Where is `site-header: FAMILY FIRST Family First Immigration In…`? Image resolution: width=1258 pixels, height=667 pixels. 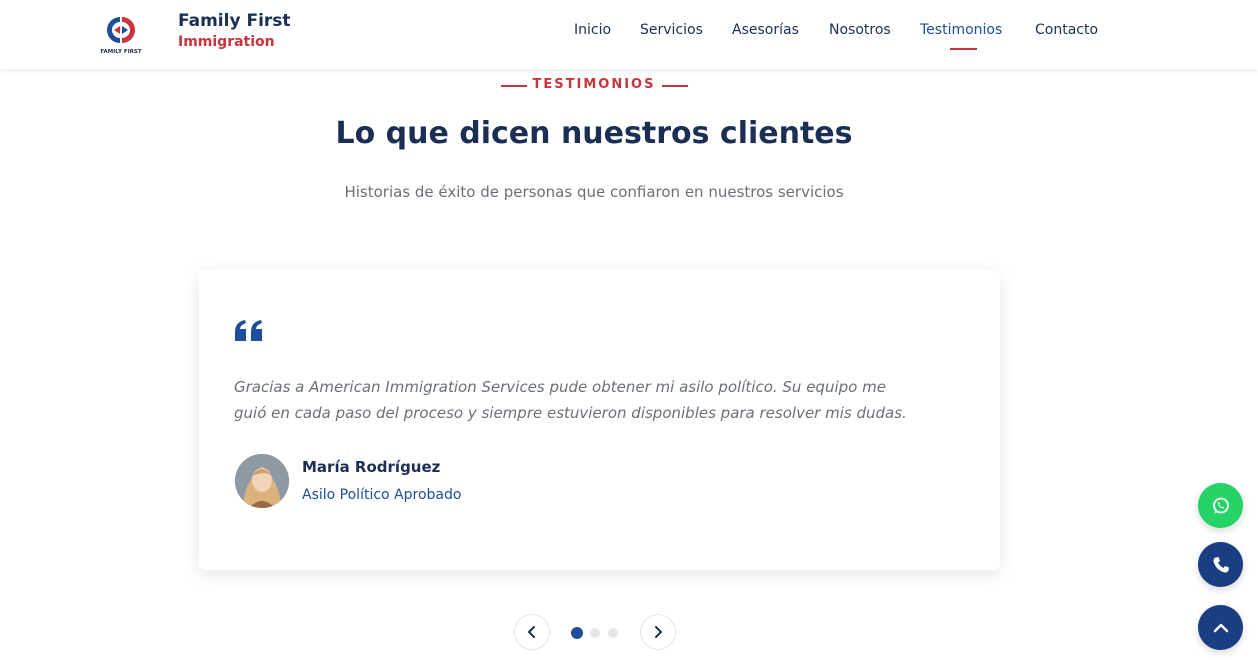
site-header: FAMILY FIRST Family First Immigration In… is located at coordinates (629, 34).